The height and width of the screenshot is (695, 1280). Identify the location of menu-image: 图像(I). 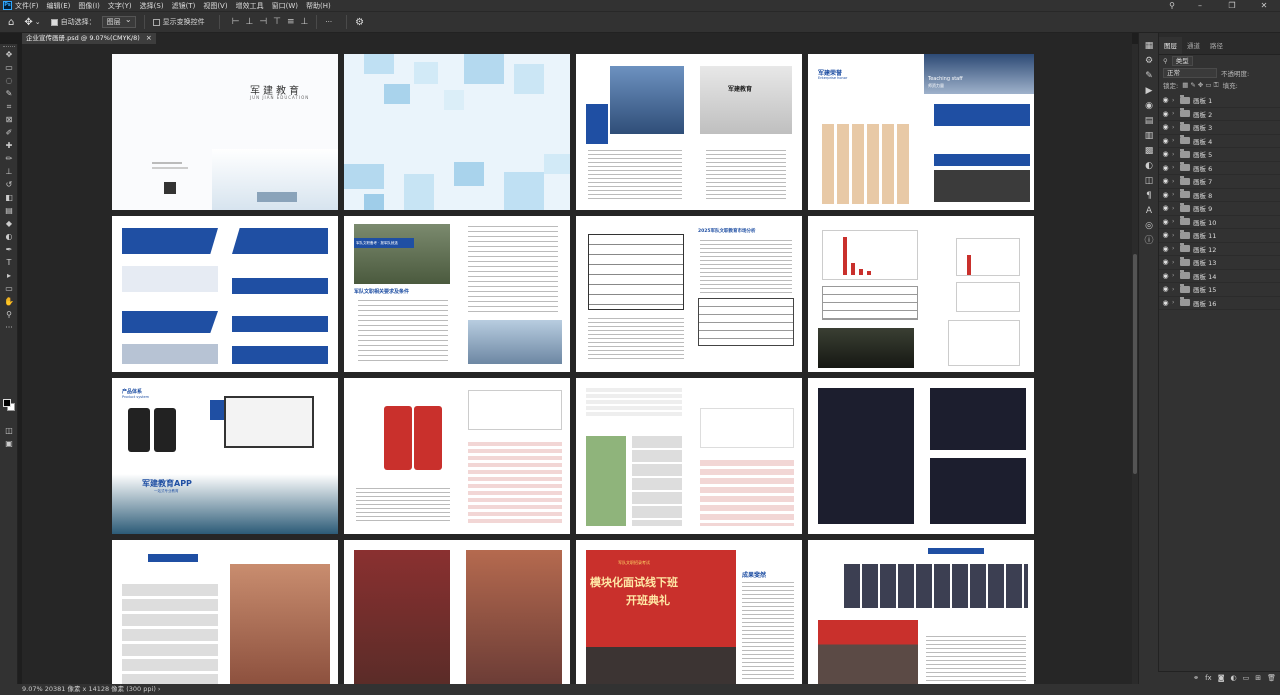
(89, 6).